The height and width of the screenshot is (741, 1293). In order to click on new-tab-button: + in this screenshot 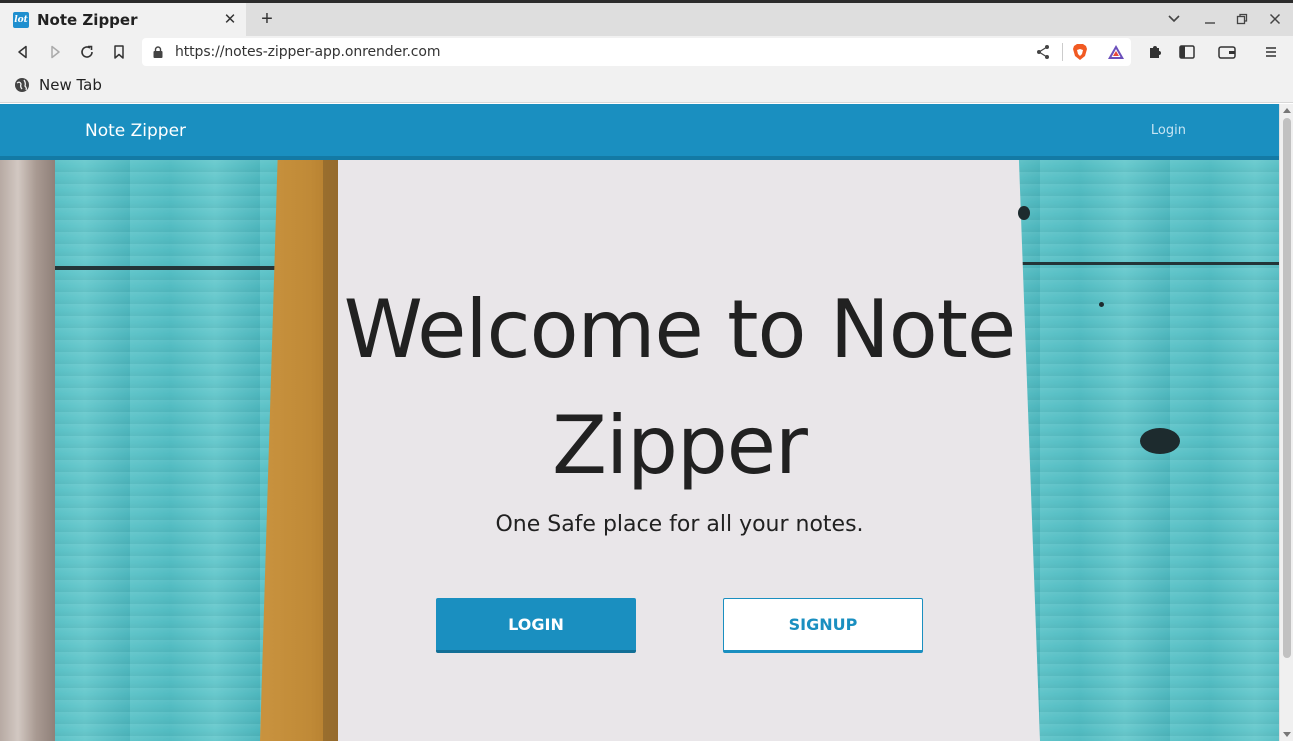, I will do `click(267, 19)`.